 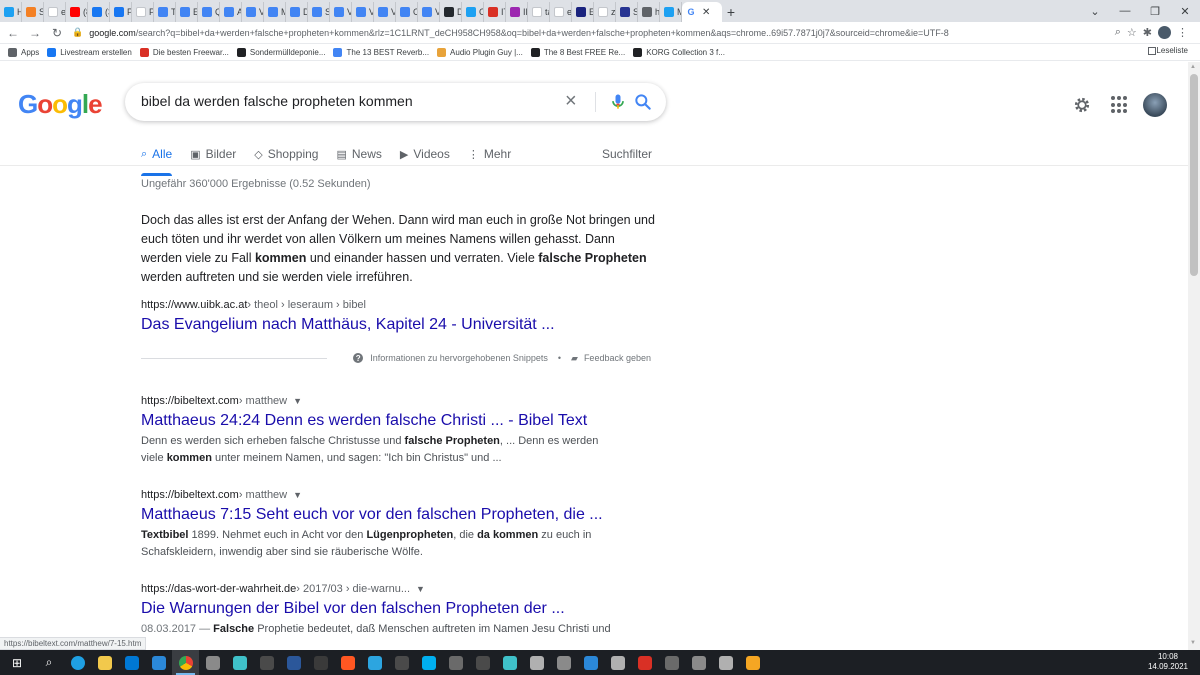 What do you see at coordinates (617, 358) in the screenshot?
I see `feedback-link: Feedback geben` at bounding box center [617, 358].